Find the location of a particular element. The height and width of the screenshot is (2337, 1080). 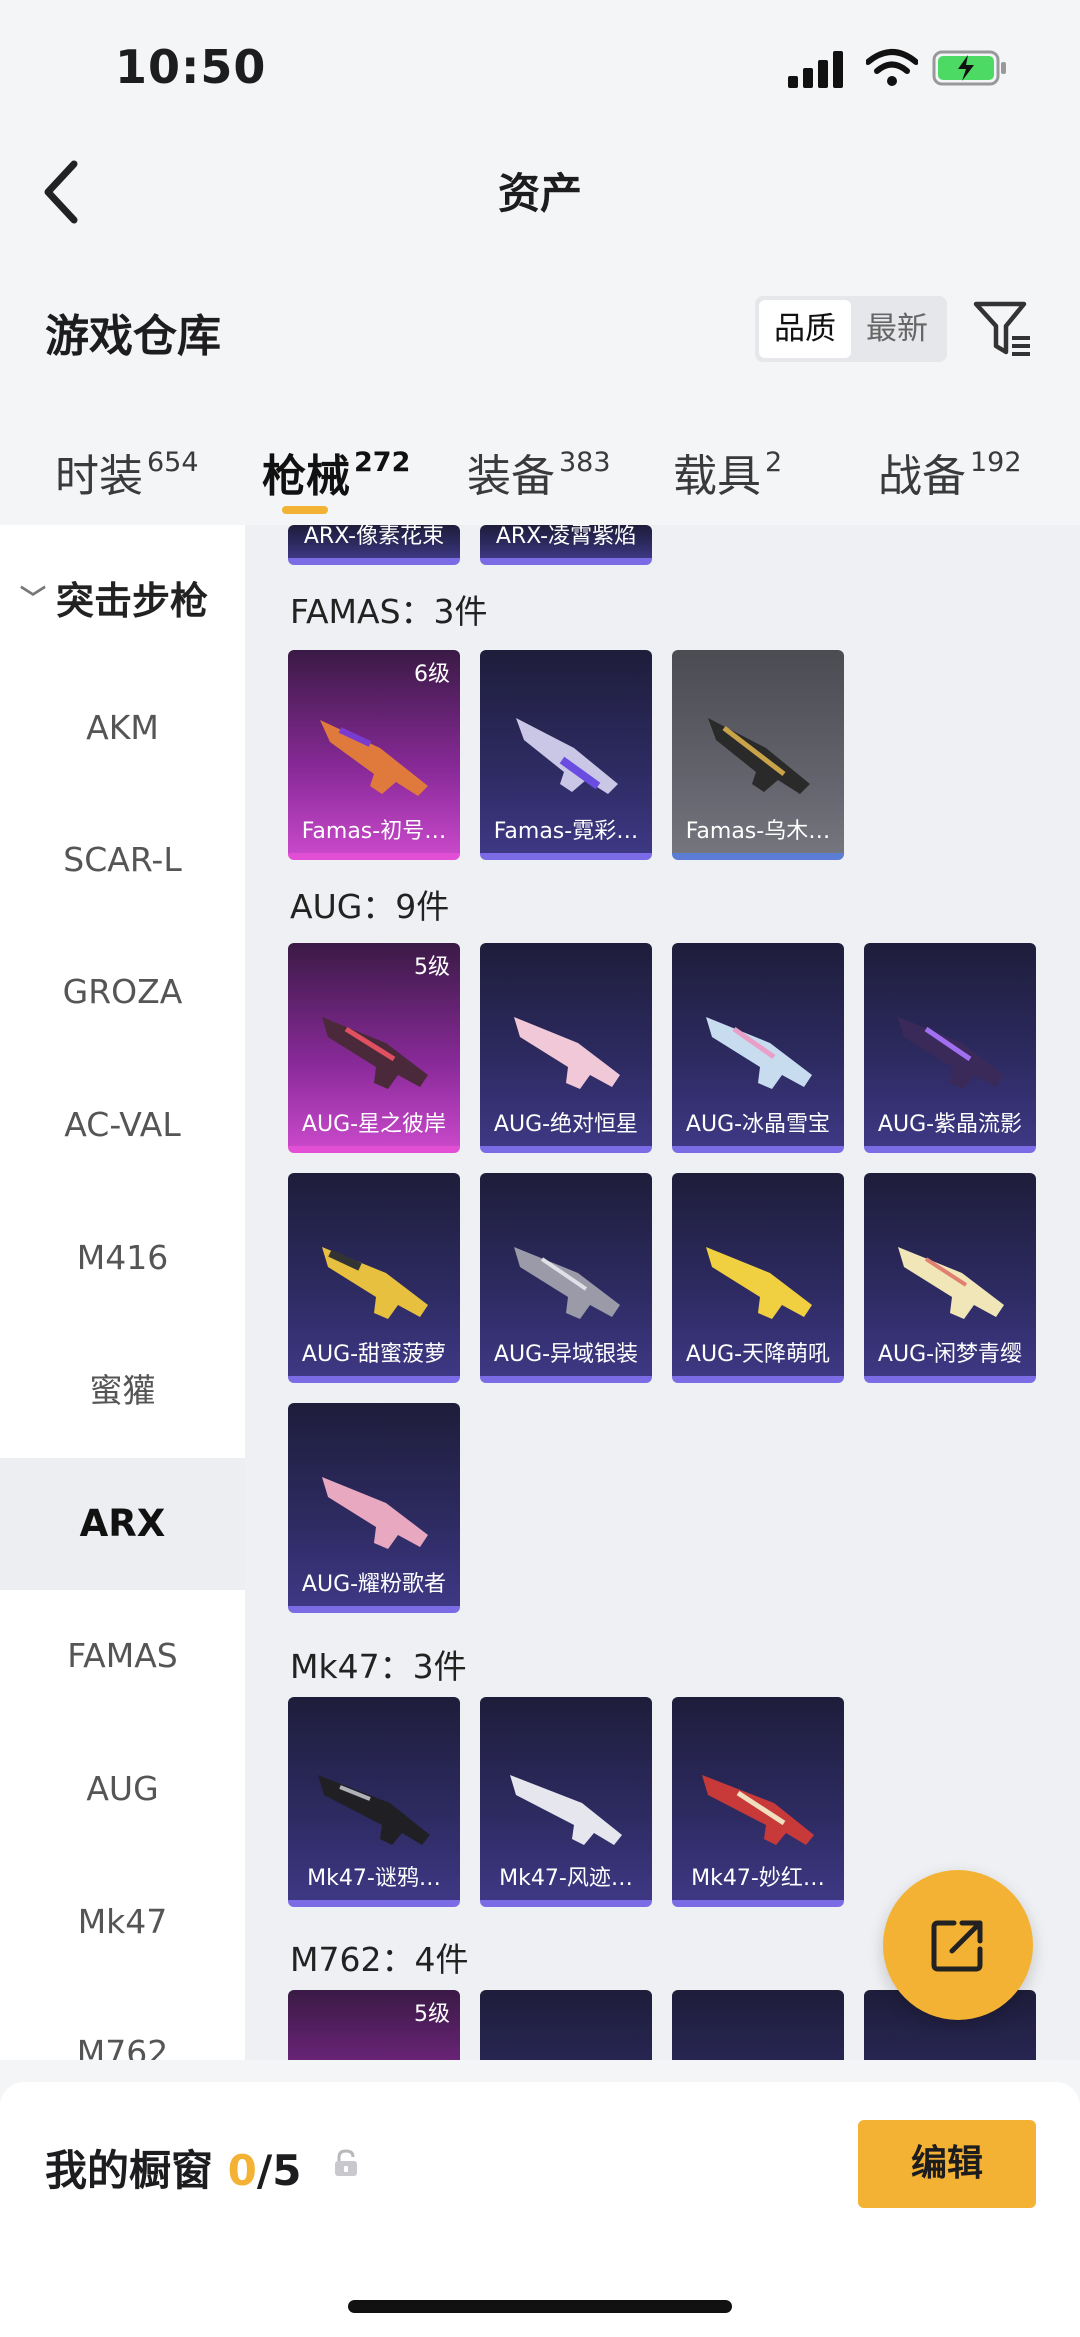

skin-card: 5级 AUG-星之彼岸 is located at coordinates (374, 1048).